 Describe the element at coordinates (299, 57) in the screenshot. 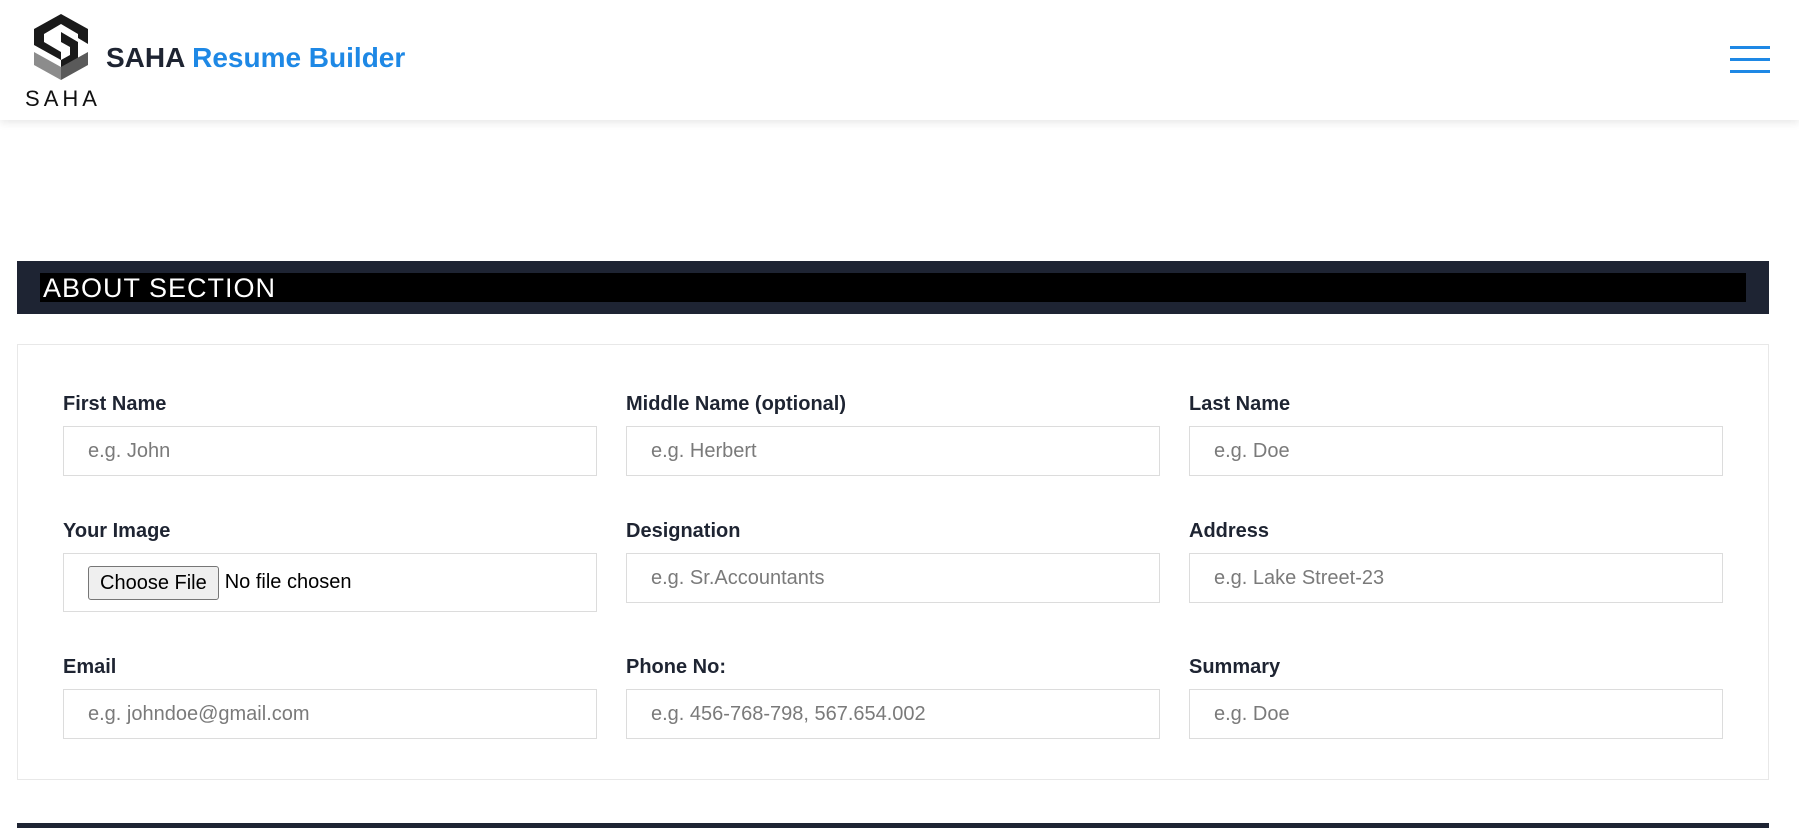

I see `brand-subtitle: Resume Builder` at that location.